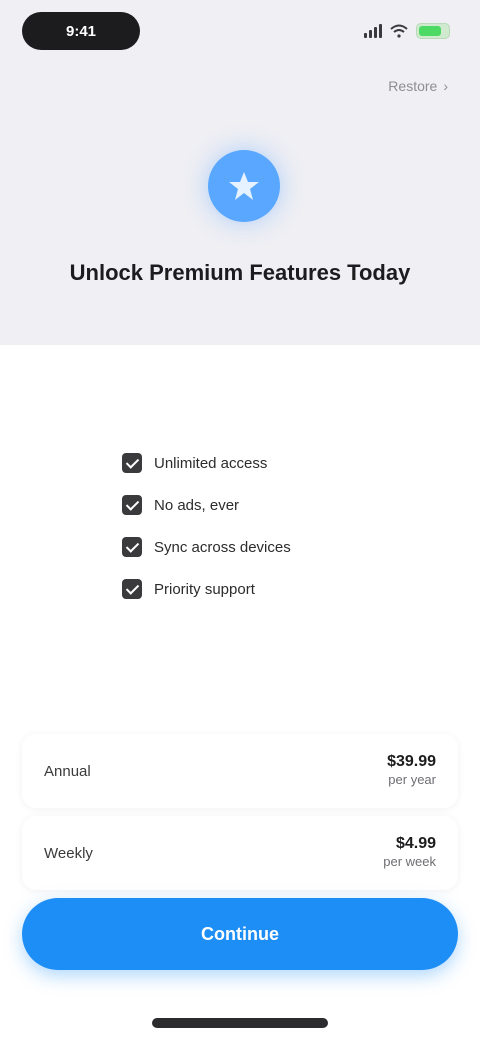 The width and height of the screenshot is (480, 1040). What do you see at coordinates (222, 547) in the screenshot?
I see `feature-label: Sync across devices` at bounding box center [222, 547].